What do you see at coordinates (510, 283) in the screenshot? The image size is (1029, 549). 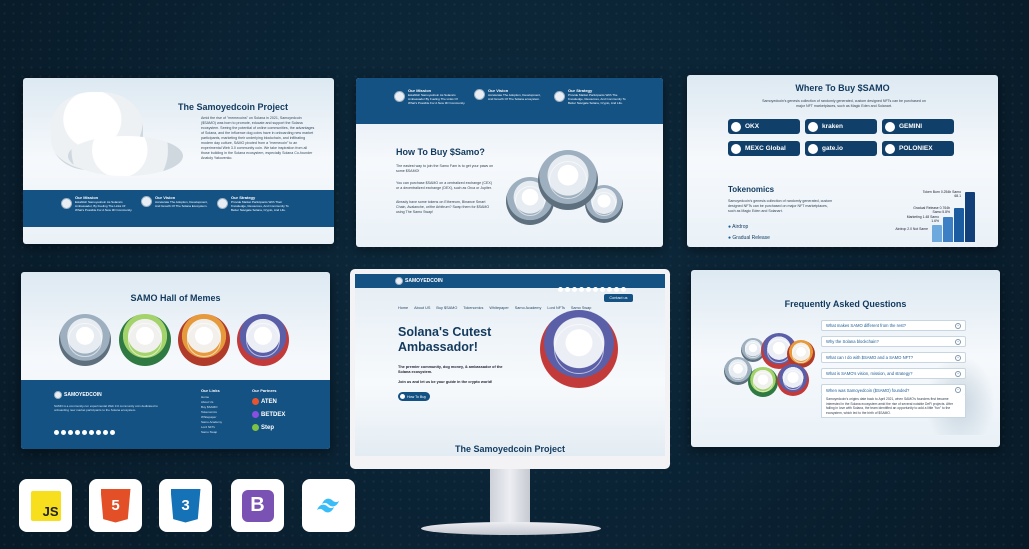 I see `site-topbar: SAMOYEDCOIN` at bounding box center [510, 283].